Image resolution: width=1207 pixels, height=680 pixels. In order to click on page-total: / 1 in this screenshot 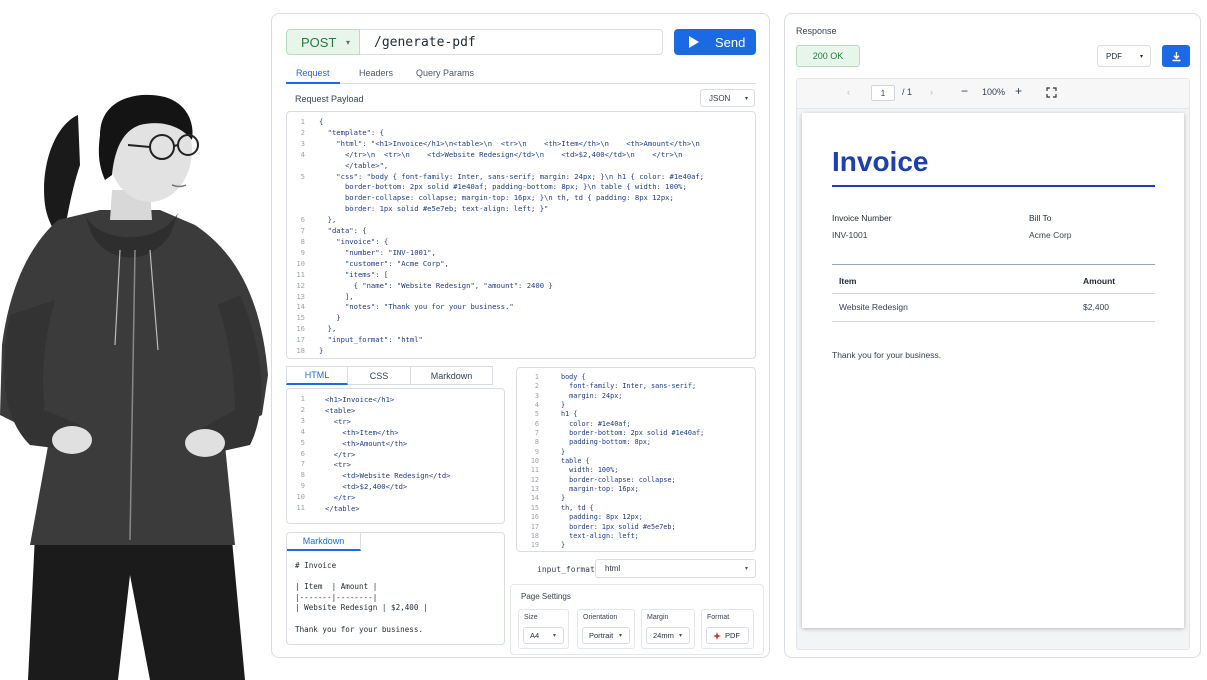, I will do `click(907, 92)`.